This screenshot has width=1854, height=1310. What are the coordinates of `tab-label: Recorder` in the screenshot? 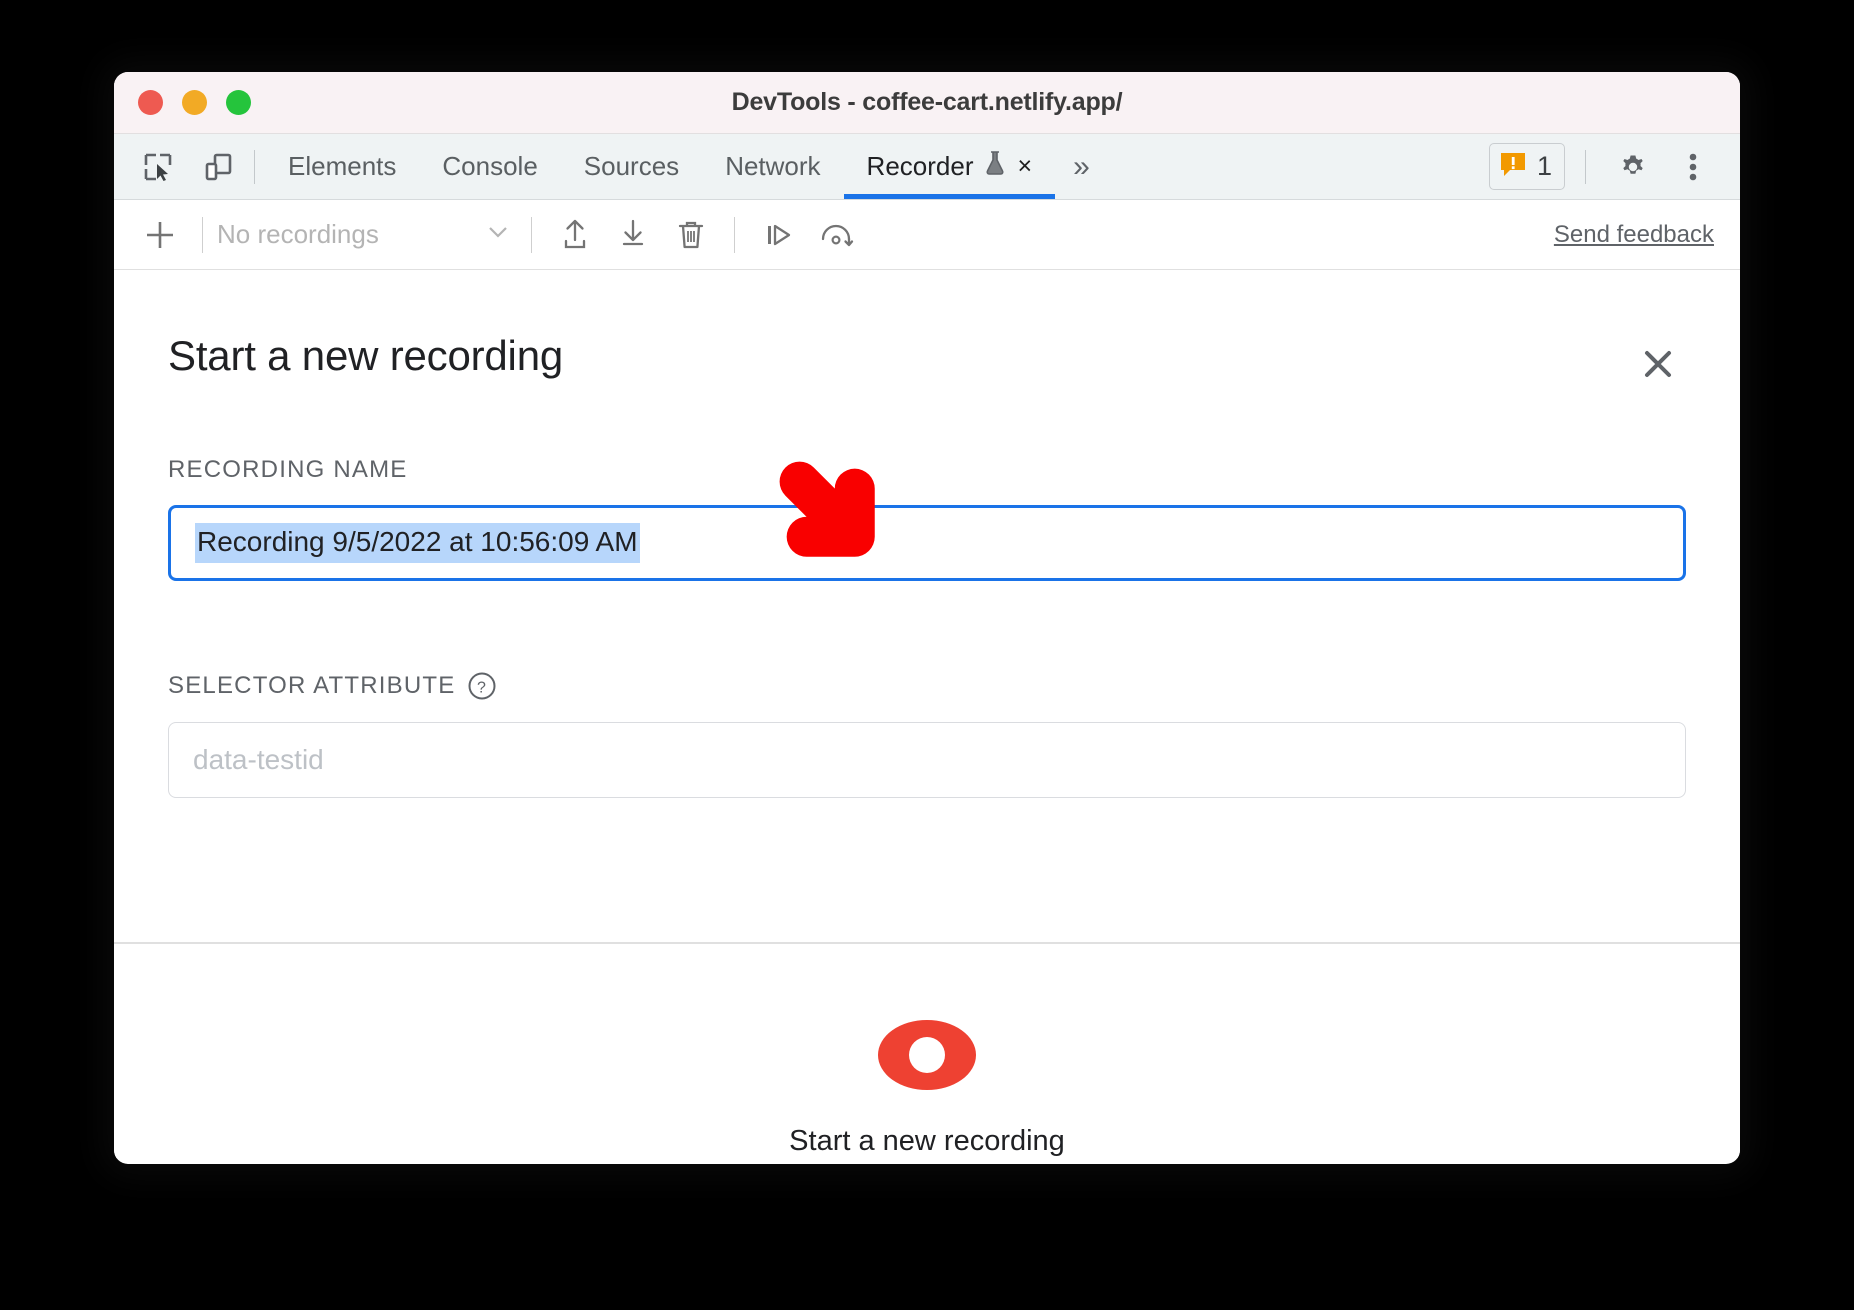 It's located at (920, 166).